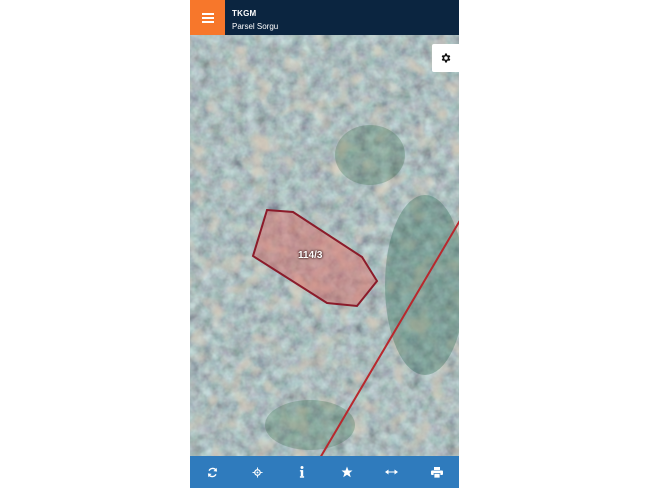 This screenshot has height=488, width=650. What do you see at coordinates (255, 20) in the screenshot?
I see `app-titles: TKGM Parsel Sorgu` at bounding box center [255, 20].